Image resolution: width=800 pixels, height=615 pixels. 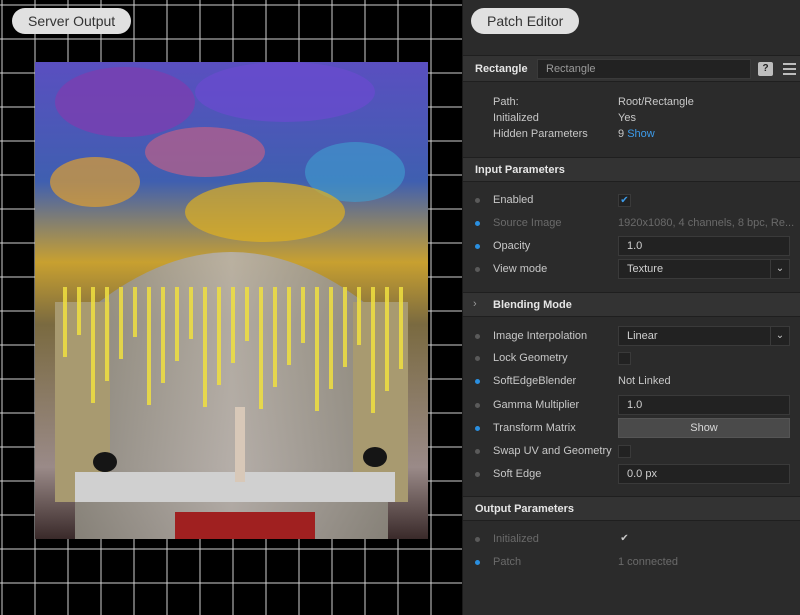 I want to click on output-initialized-label: Initialized, so click(x=516, y=539).